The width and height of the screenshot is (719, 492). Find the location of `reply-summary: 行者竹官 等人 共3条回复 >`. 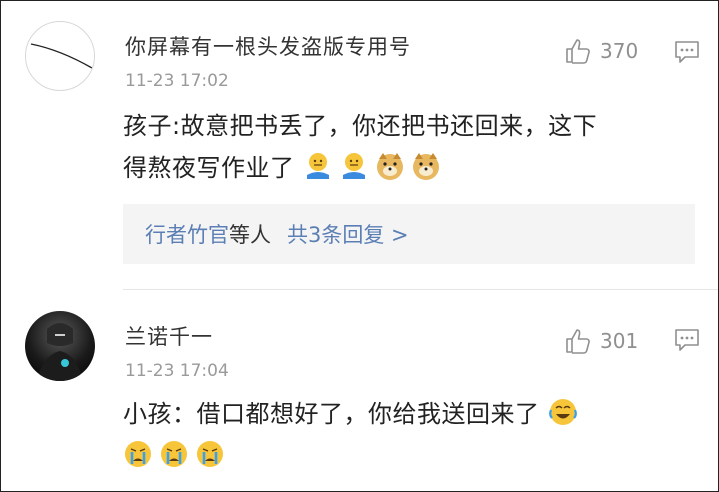

reply-summary: 行者竹官 等人 共3条回复 > is located at coordinates (409, 234).